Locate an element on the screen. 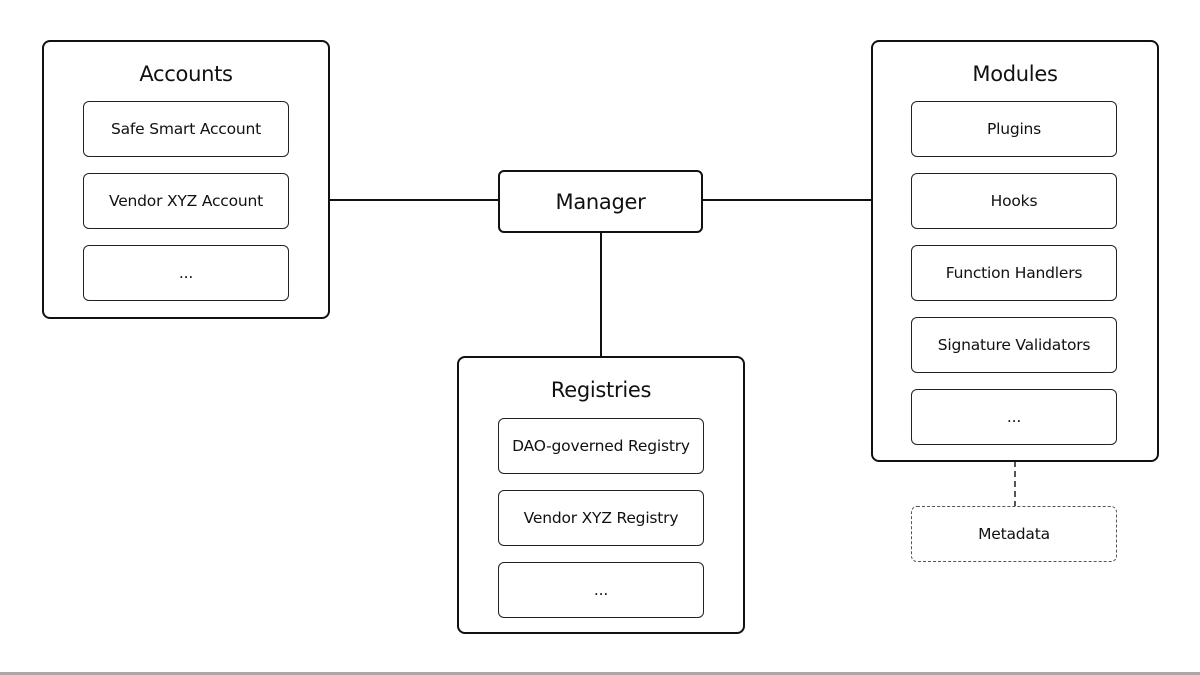 This screenshot has height=675, width=1200. accounts-title: Accounts is located at coordinates (186, 74).